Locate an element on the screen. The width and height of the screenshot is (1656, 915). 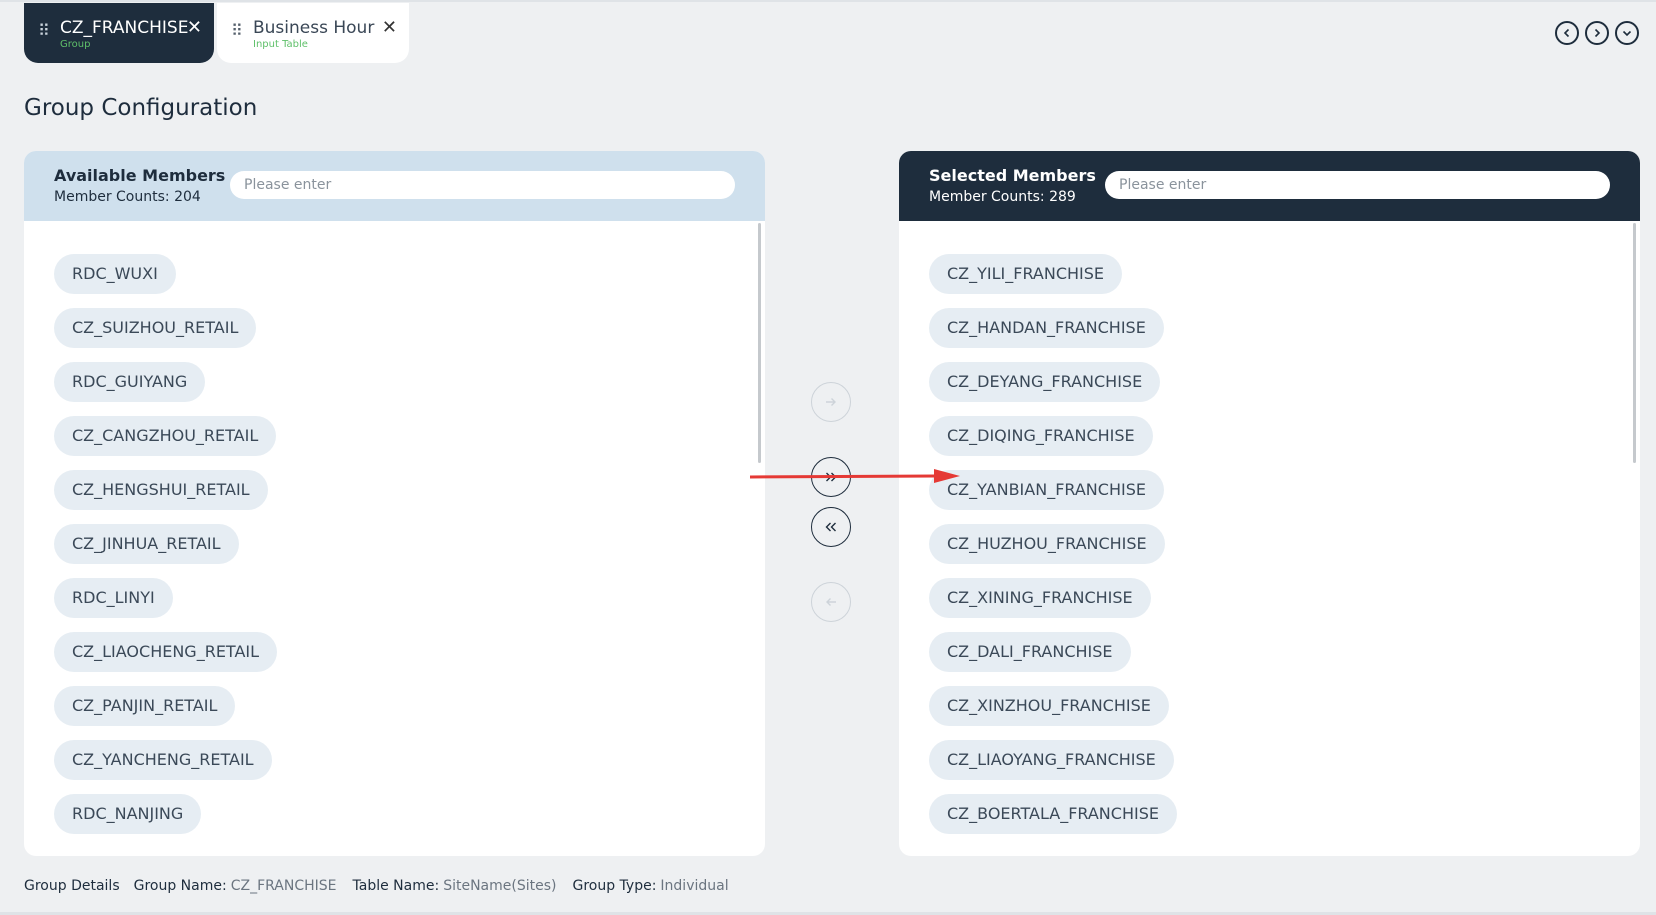
table-name-value: SiteName(Sites) is located at coordinates (500, 886).